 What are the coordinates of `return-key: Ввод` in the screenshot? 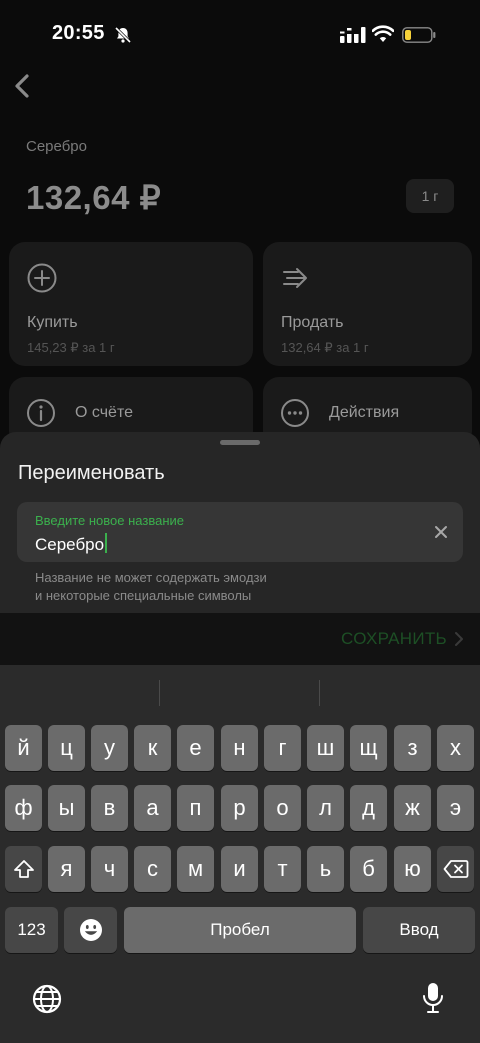 It's located at (419, 930).